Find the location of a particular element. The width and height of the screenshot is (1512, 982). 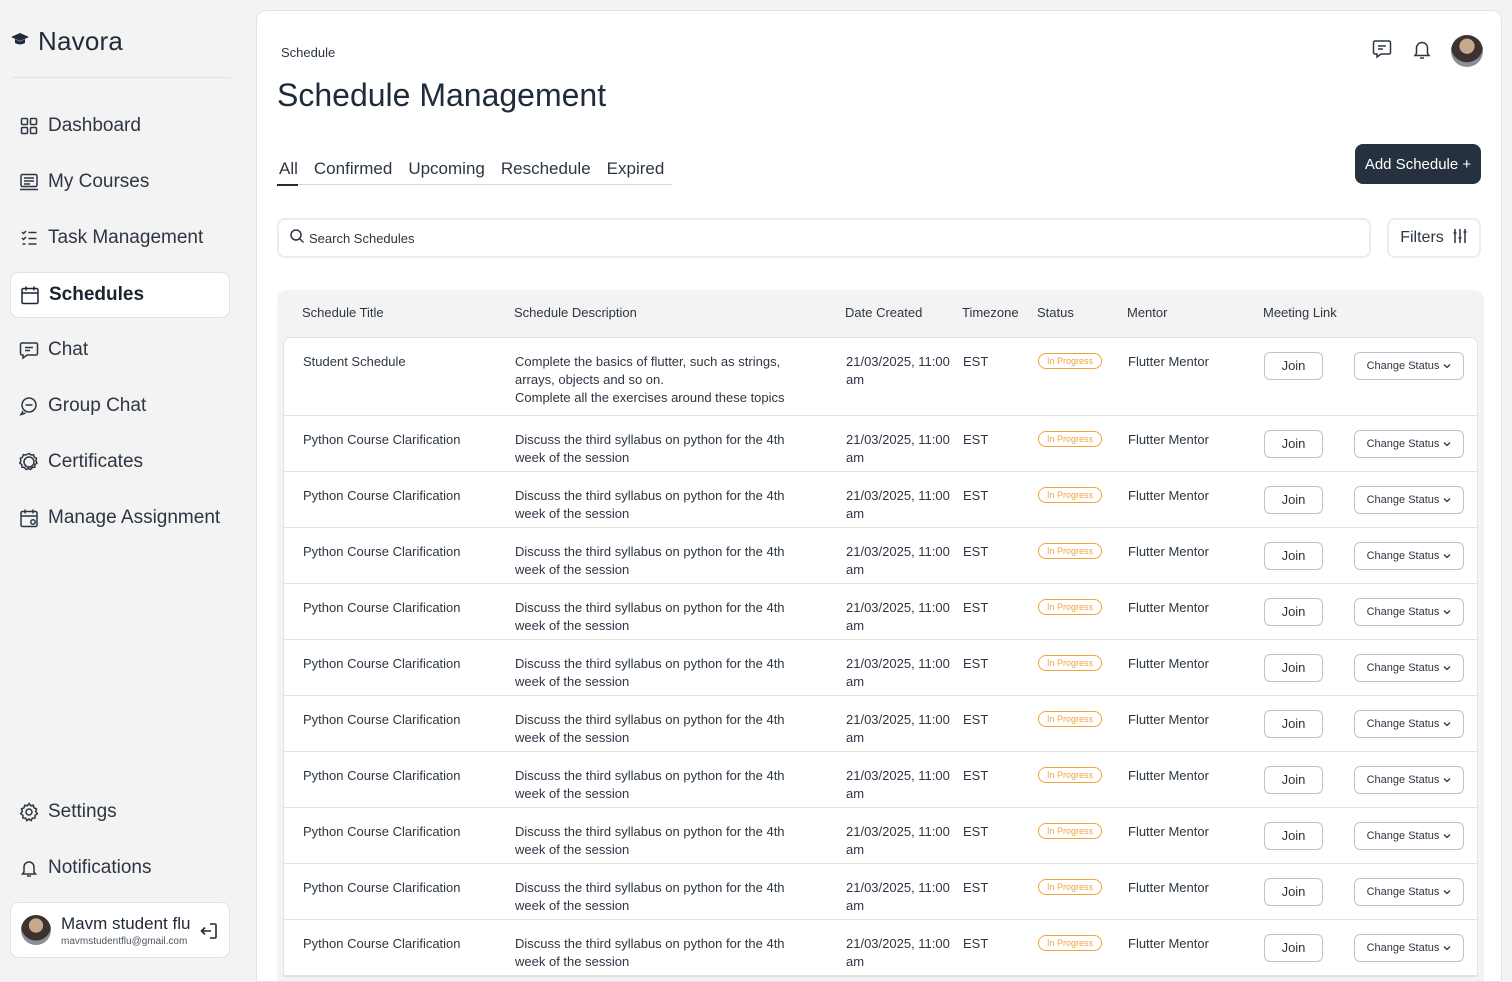

sidebar-item-schedules: Schedules is located at coordinates (120, 295).